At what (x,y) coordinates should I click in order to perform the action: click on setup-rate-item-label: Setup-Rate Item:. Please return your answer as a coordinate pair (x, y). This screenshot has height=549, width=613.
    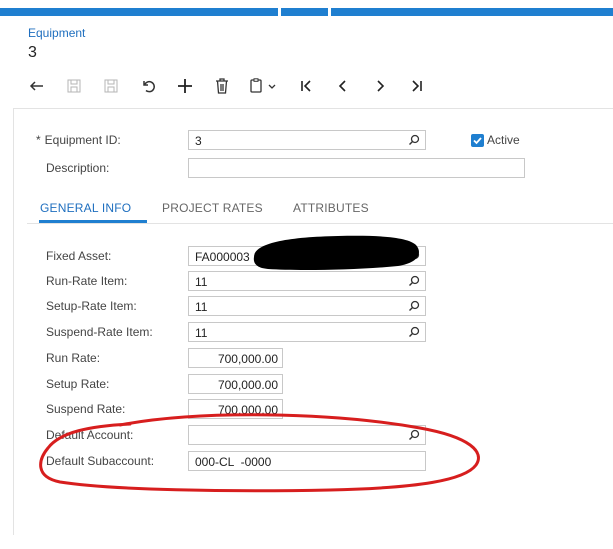
    Looking at the image, I should click on (91, 306).